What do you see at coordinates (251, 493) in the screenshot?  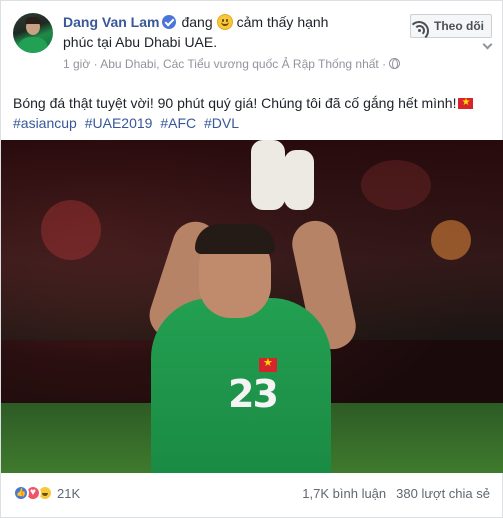 I see `post-footer: 21K 1,7K bình luận 380 lượt chia sẻ` at bounding box center [251, 493].